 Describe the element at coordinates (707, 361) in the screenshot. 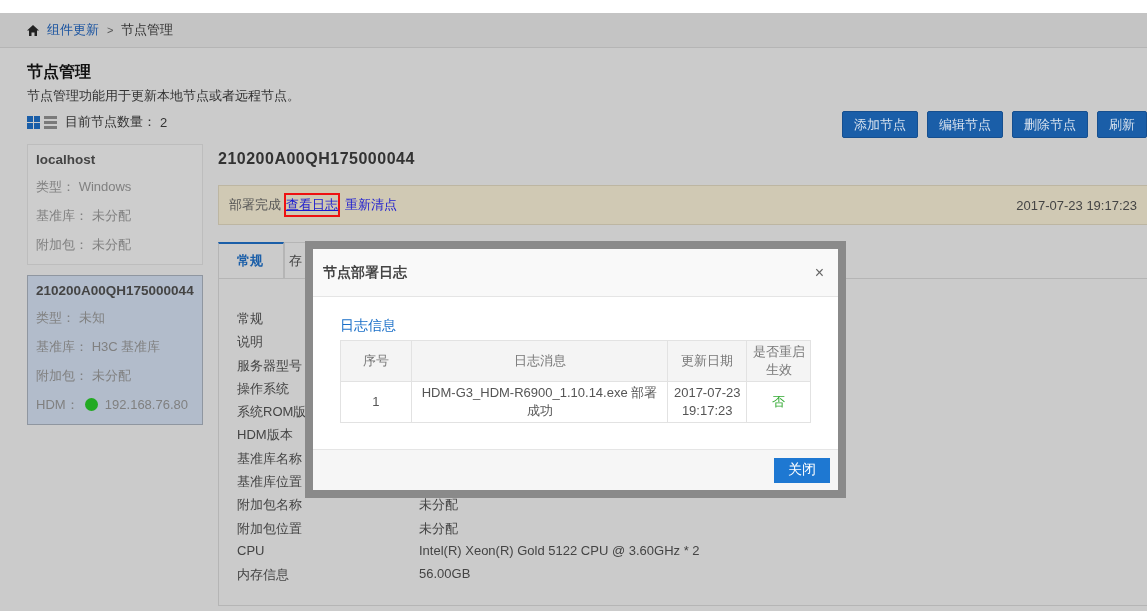

I see `column-header: 更新日期` at that location.